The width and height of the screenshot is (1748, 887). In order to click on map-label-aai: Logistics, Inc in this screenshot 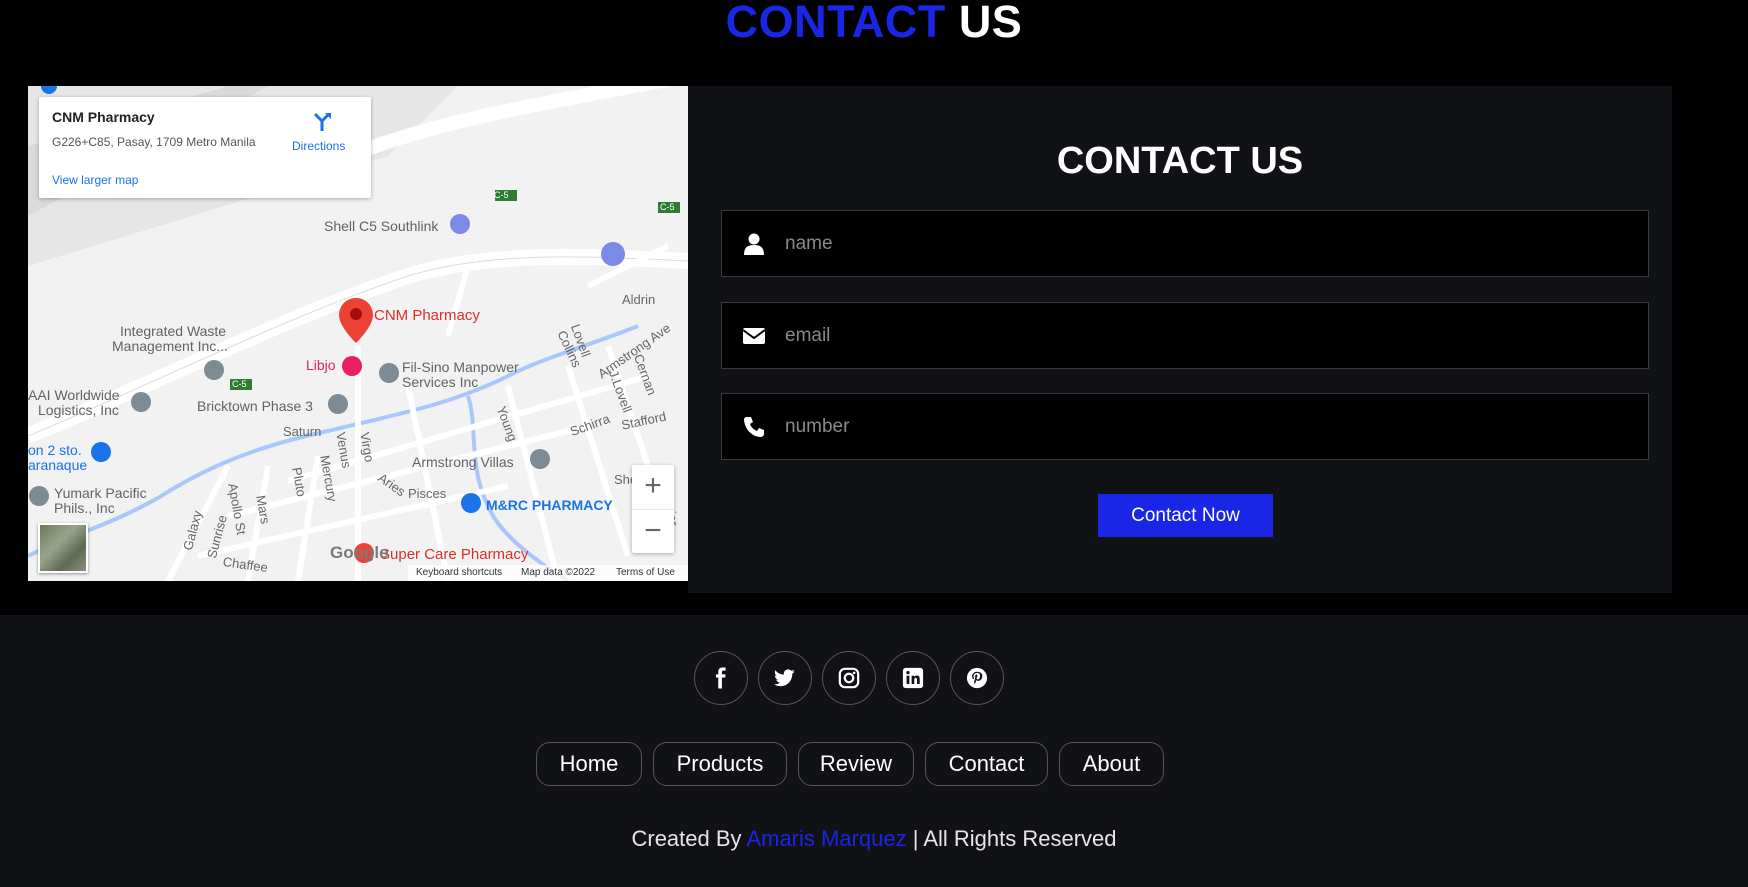, I will do `click(78, 410)`.